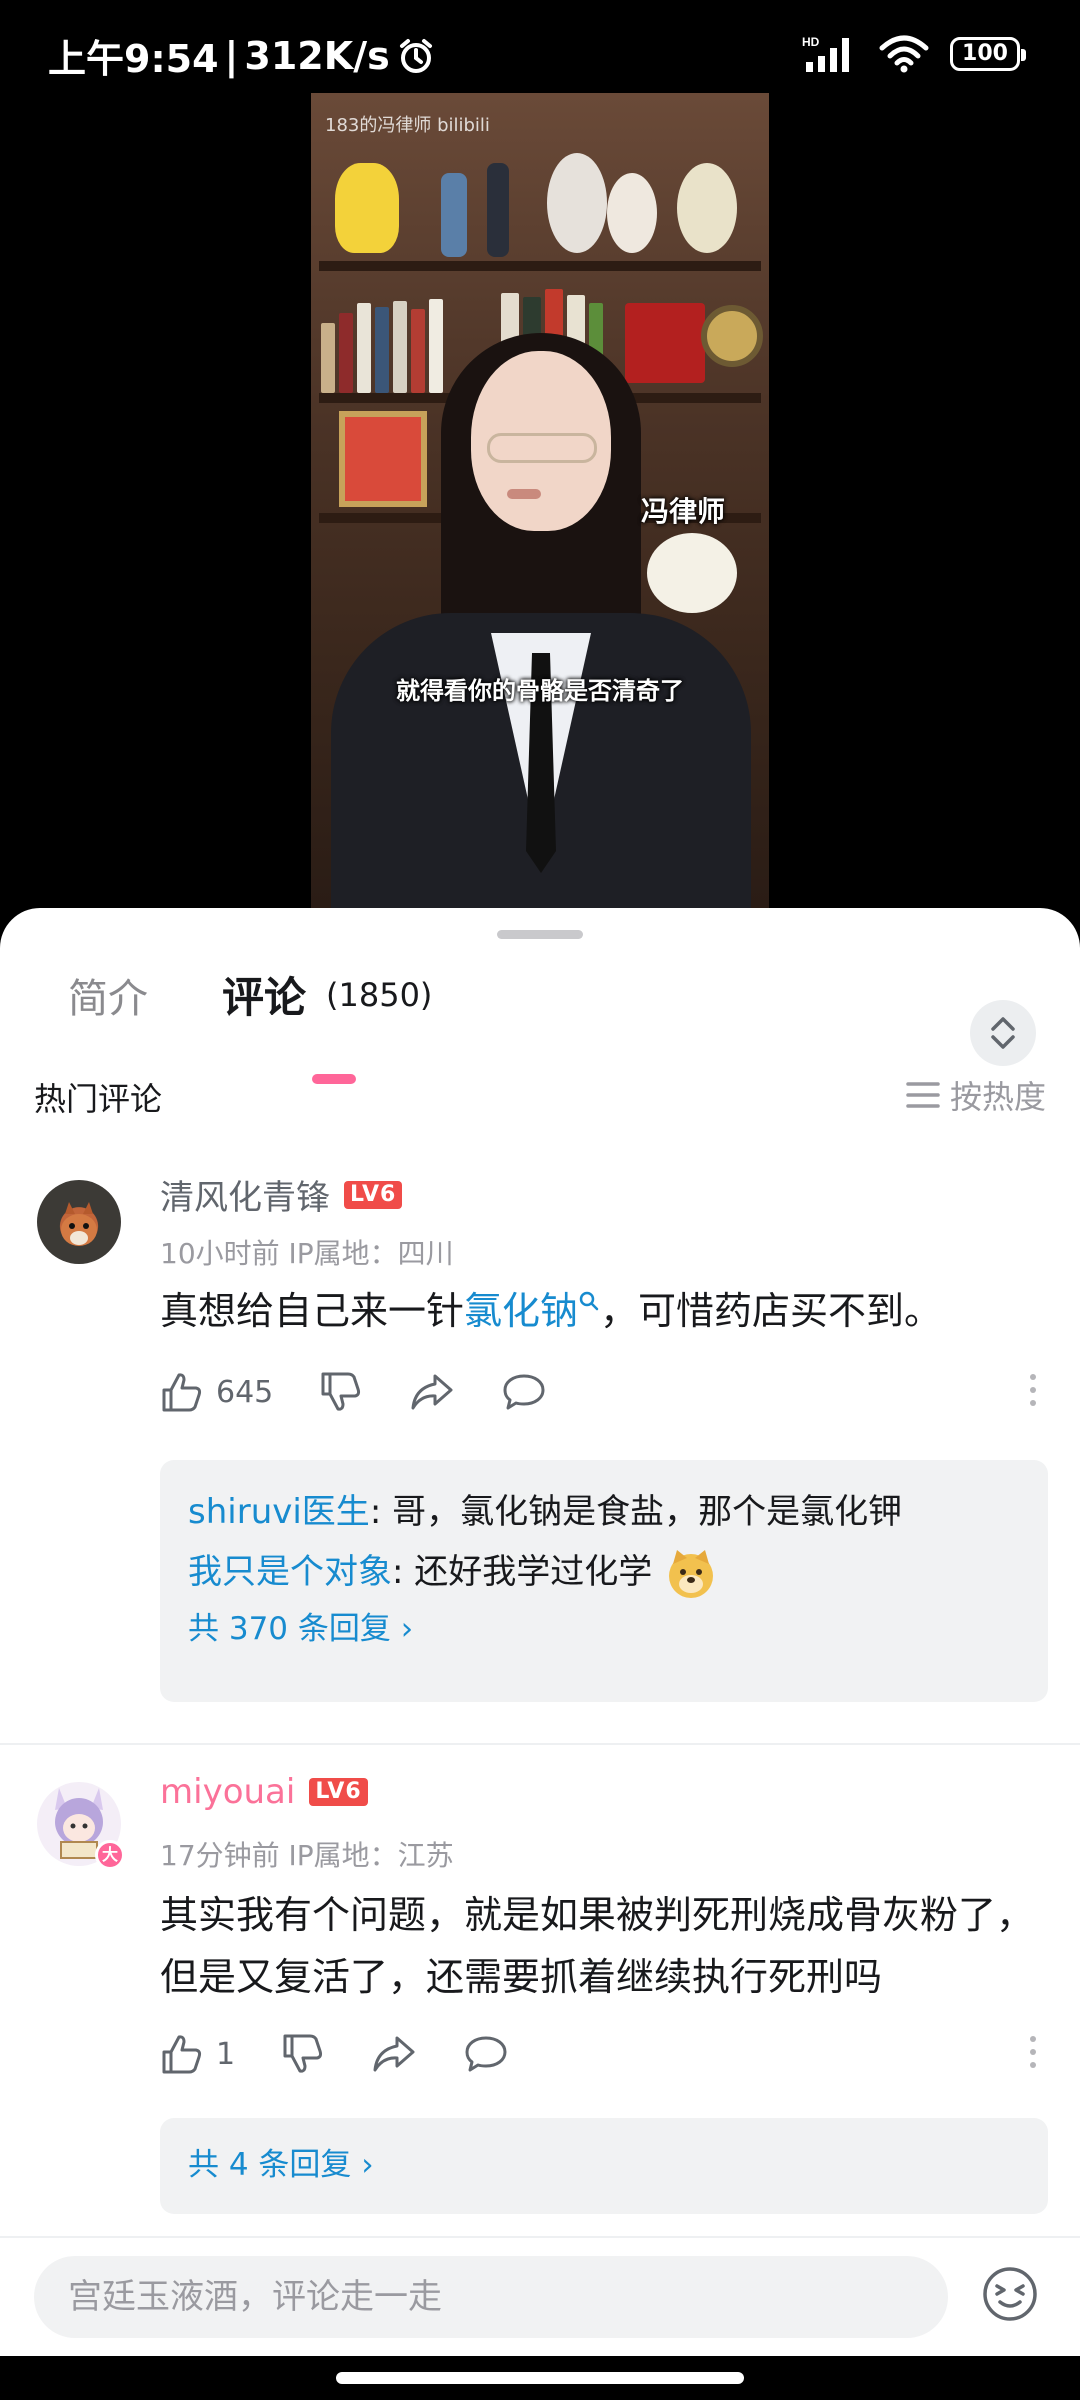 Image resolution: width=1080 pixels, height=2400 pixels. I want to click on video-subtitle: 就得看你的骨骼是否清奇了, so click(540, 691).